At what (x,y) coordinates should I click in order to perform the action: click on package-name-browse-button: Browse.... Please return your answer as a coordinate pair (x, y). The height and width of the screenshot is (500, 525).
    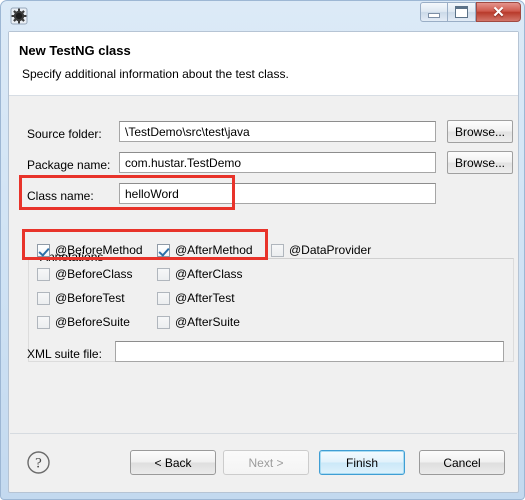
    Looking at the image, I should click on (480, 162).